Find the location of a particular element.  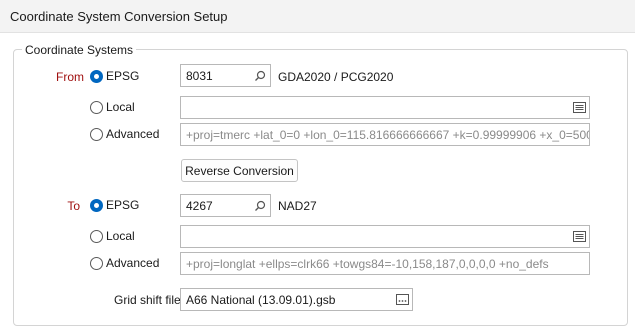

grid-shift-input: A66 National (13.09.01).gsb is located at coordinates (296, 299).